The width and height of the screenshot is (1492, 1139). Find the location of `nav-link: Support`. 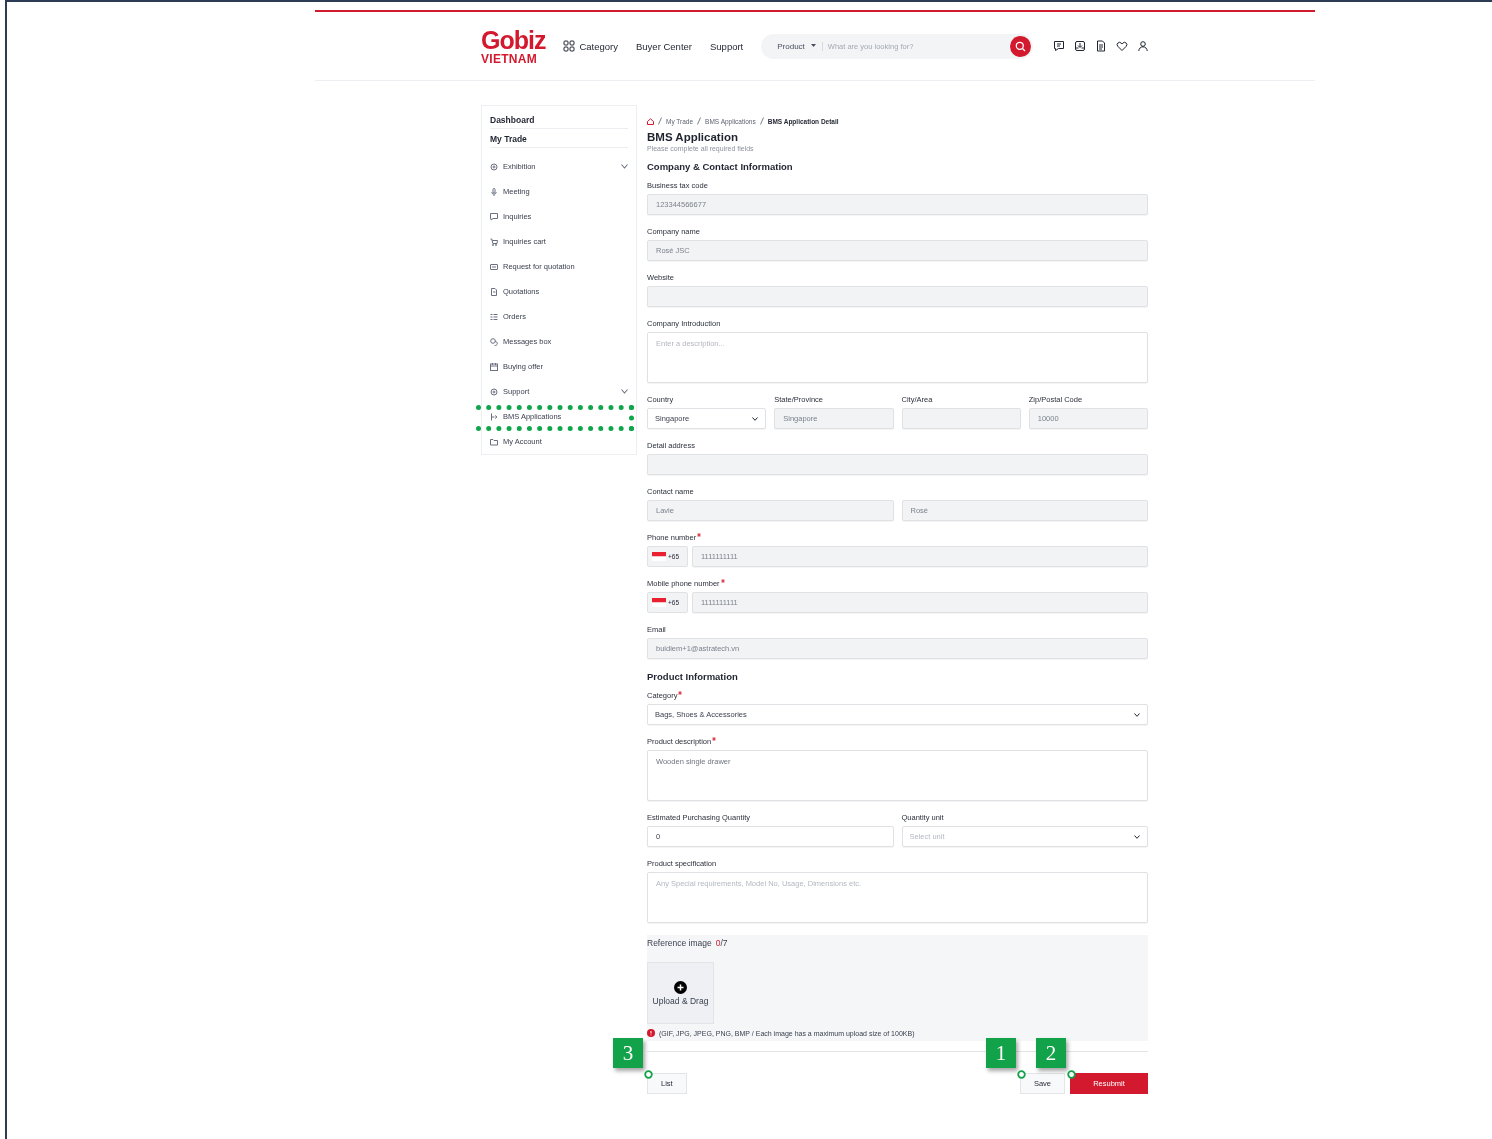

nav-link: Support is located at coordinates (727, 46).